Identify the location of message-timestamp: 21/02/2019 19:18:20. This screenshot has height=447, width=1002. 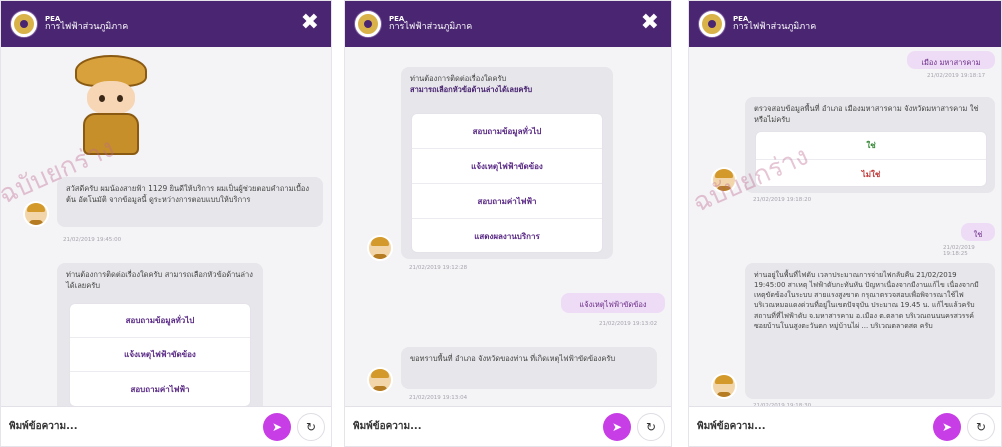
(782, 200).